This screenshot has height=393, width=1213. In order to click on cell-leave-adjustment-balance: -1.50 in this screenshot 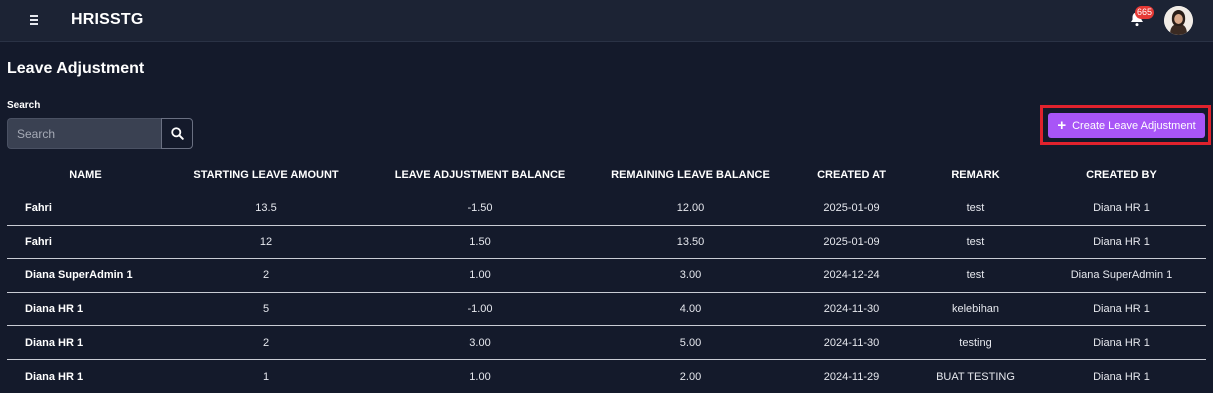, I will do `click(480, 208)`.